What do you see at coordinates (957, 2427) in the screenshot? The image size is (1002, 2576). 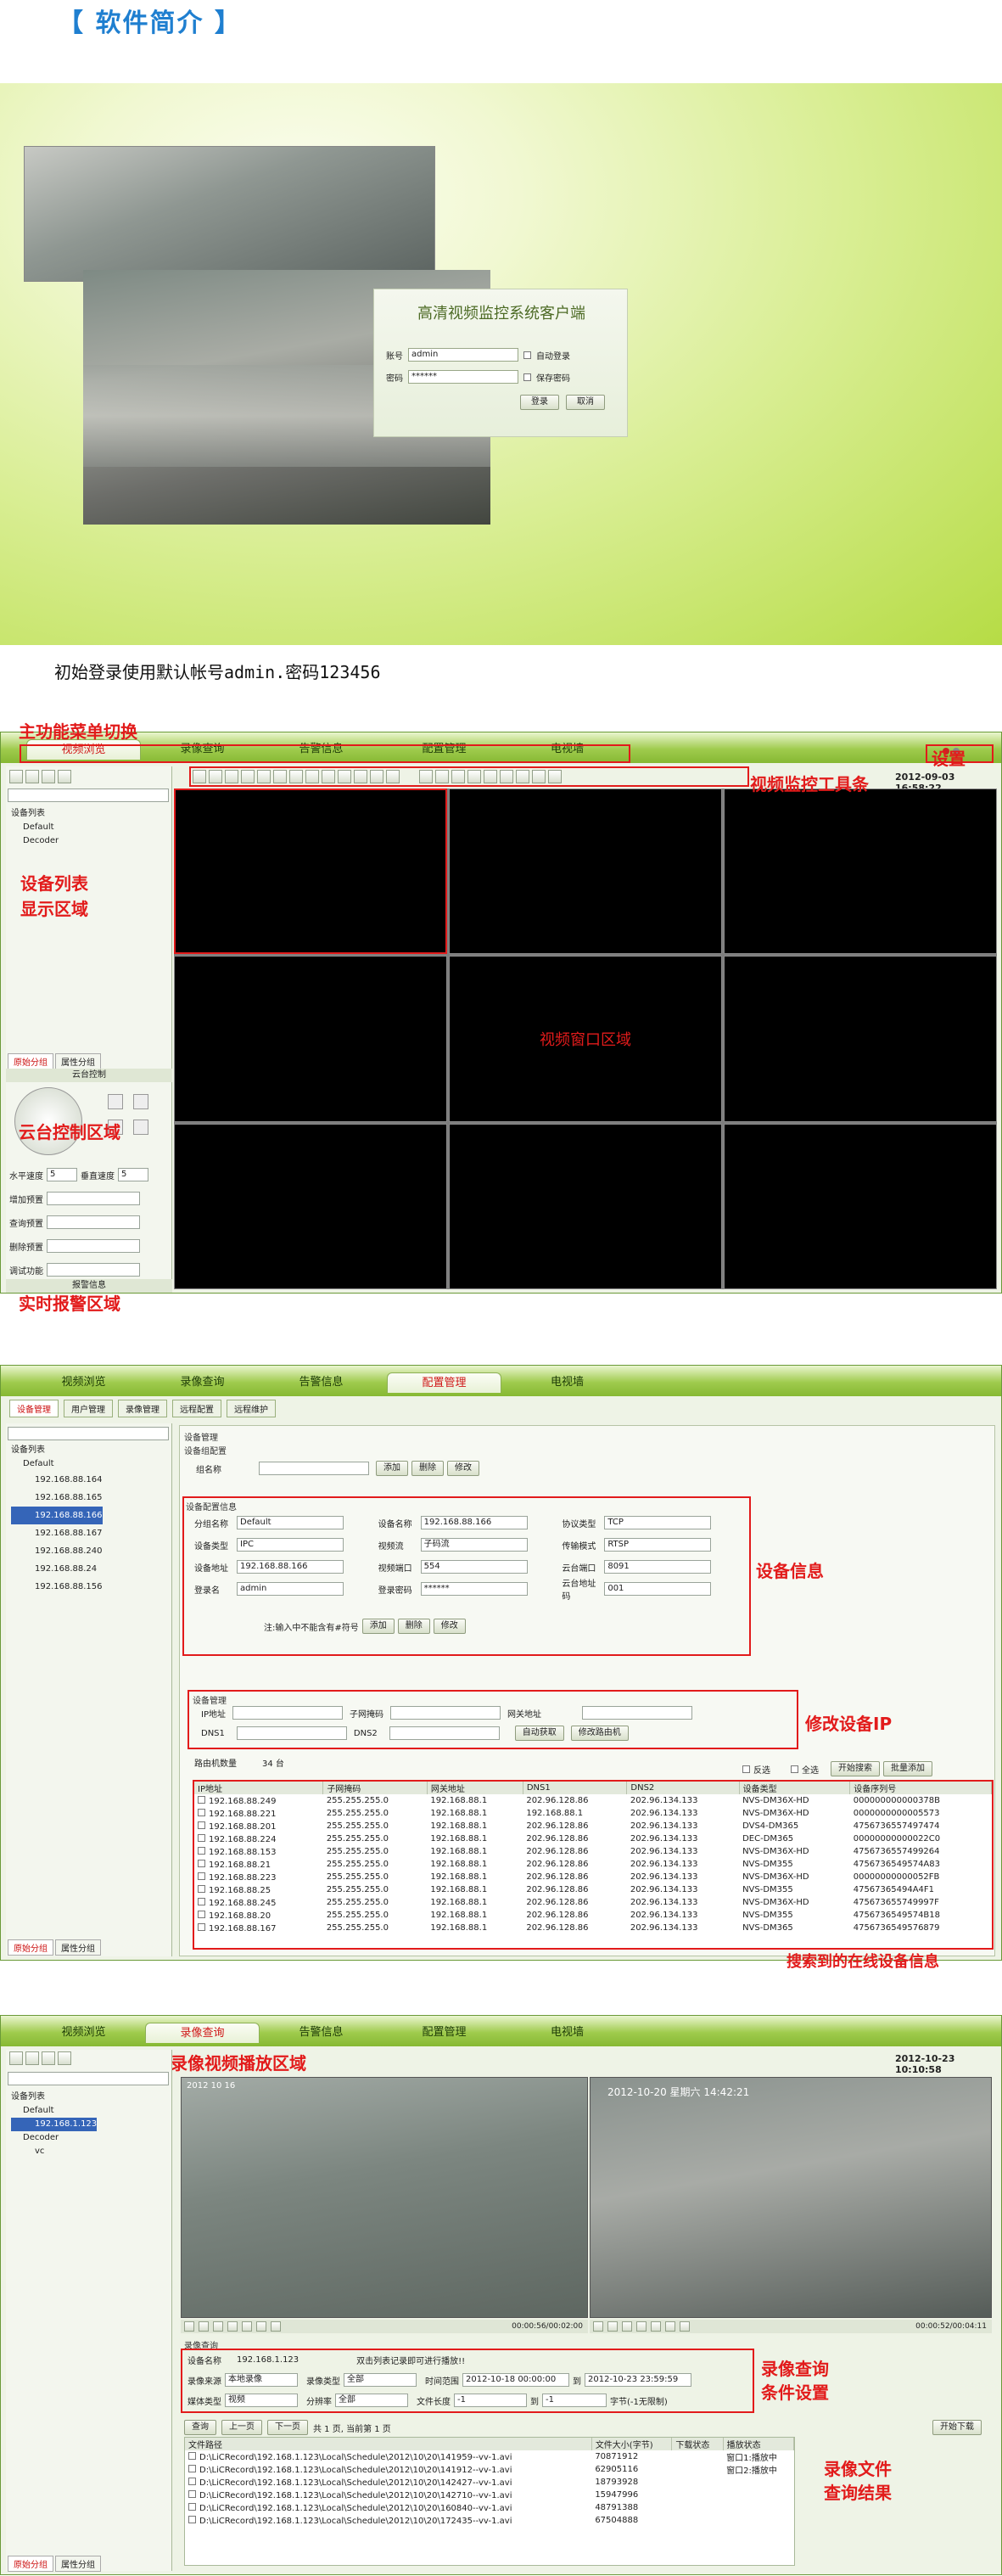 I see `start-download-button: 开始下载` at bounding box center [957, 2427].